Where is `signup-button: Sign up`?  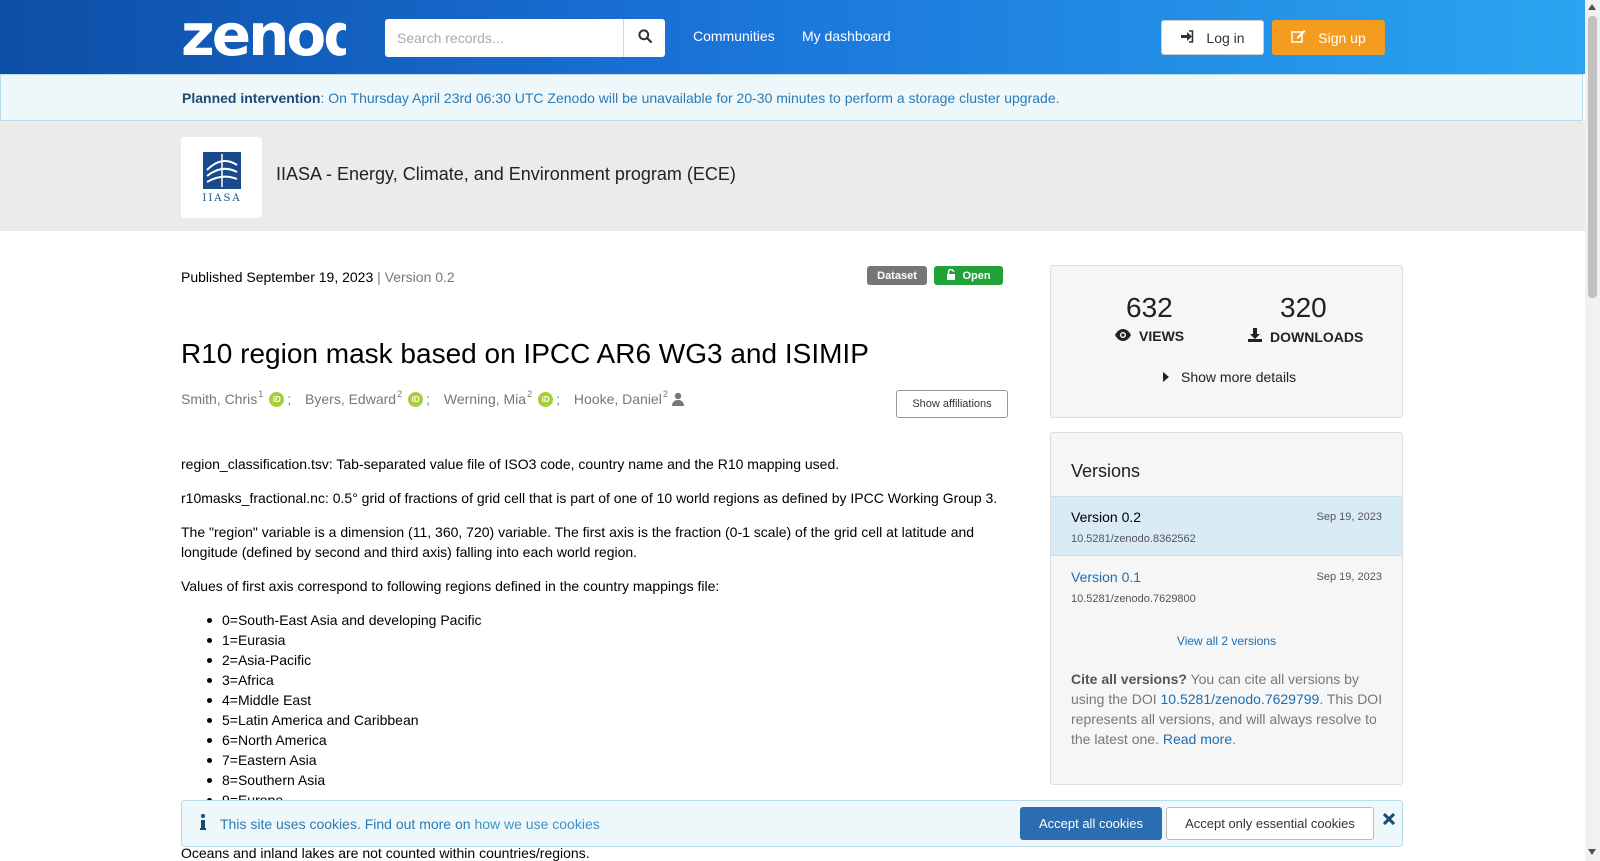
signup-button: Sign up is located at coordinates (1328, 37).